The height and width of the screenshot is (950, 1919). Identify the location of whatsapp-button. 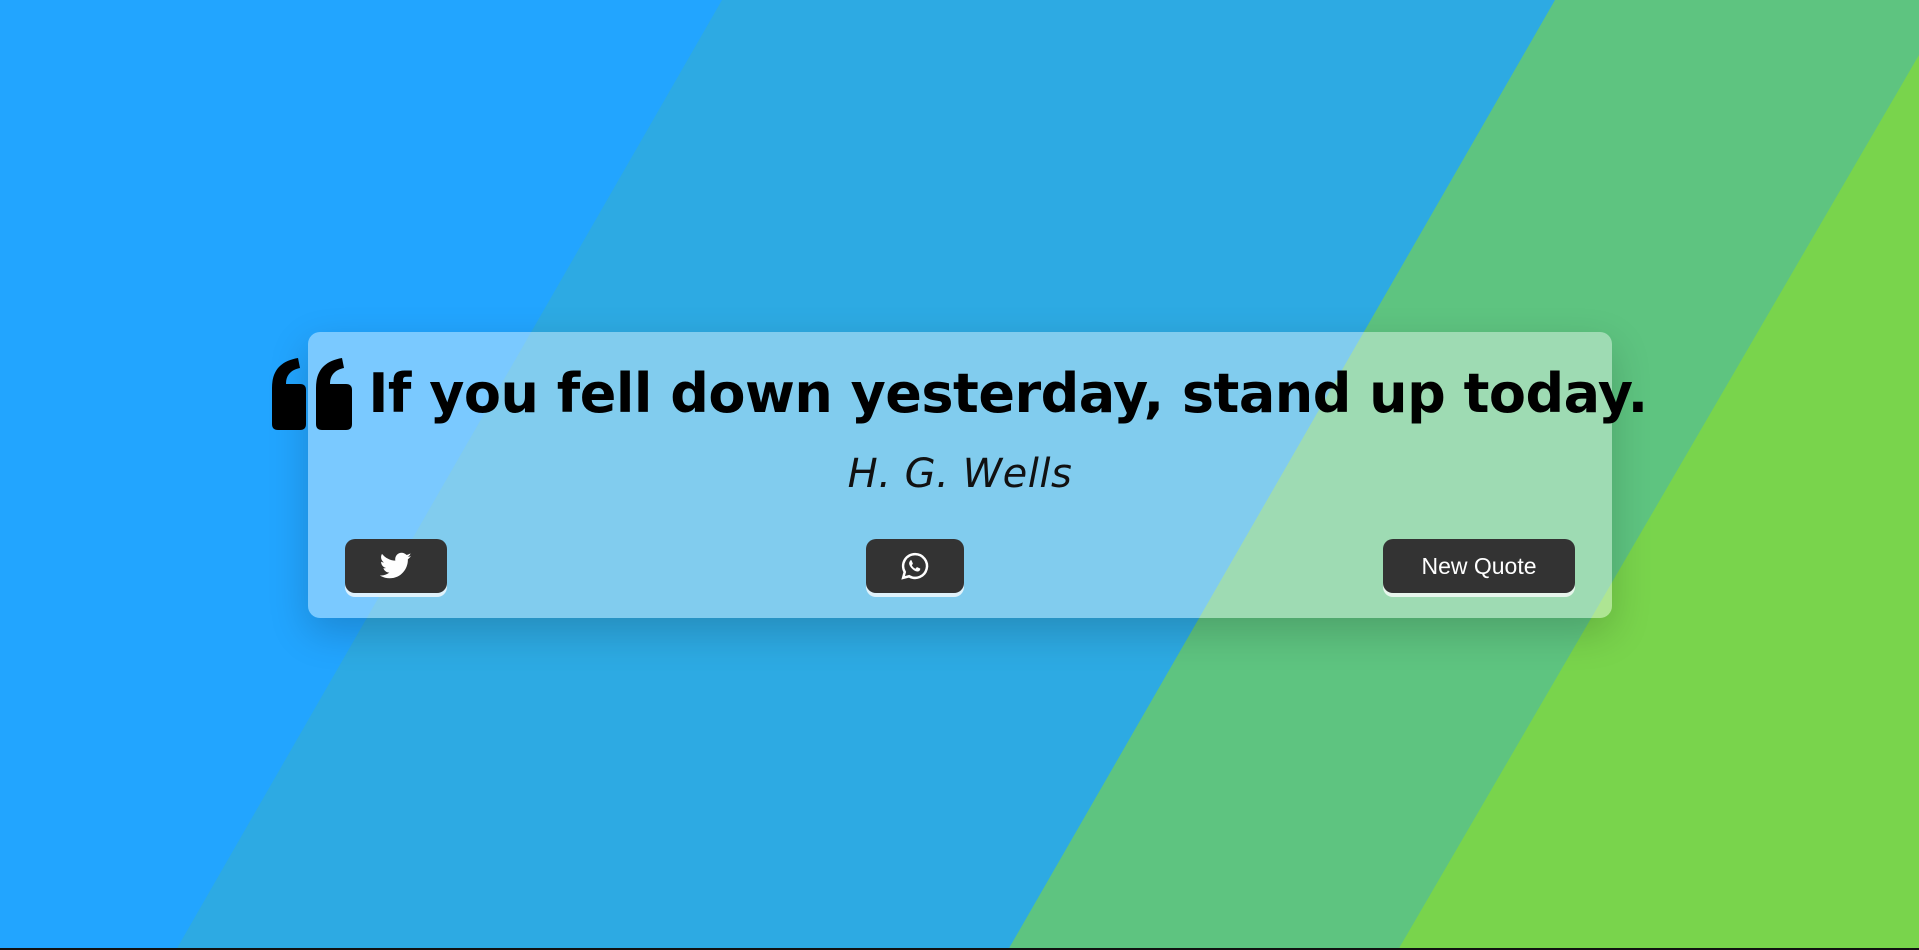
(915, 566).